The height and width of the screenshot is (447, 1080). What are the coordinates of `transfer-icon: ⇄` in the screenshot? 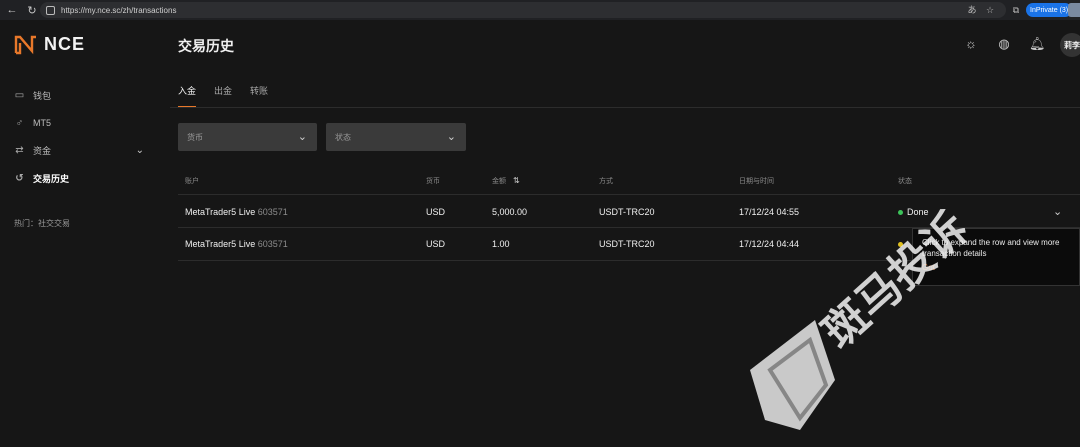 It's located at (19, 150).